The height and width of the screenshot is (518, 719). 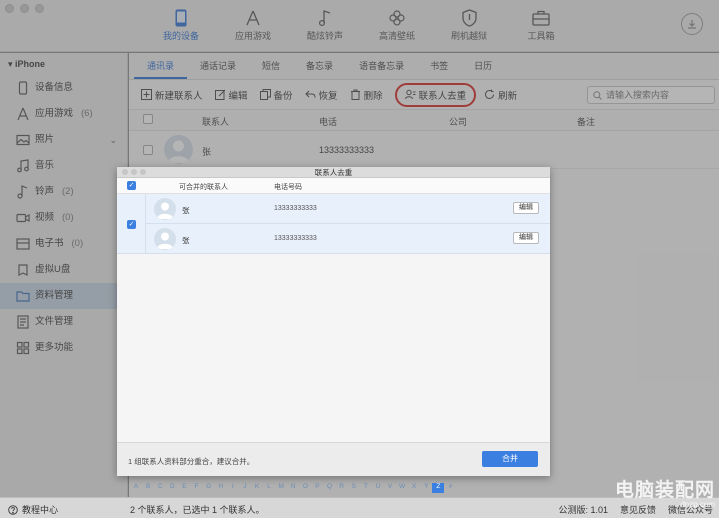 I want to click on dialog-minimize-button, so click(x=134, y=172).